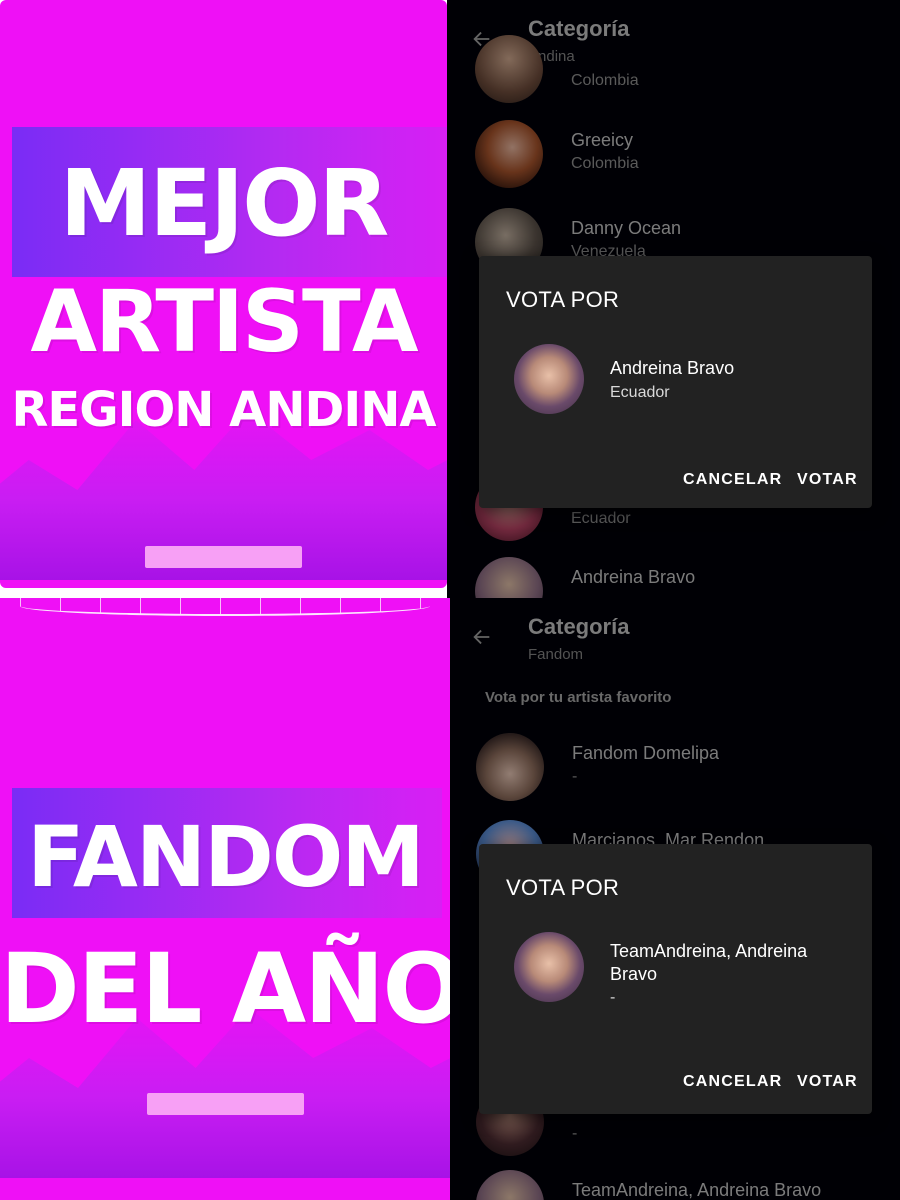 The image size is (900, 1200). I want to click on poster-grid-arc, so click(225, 607).